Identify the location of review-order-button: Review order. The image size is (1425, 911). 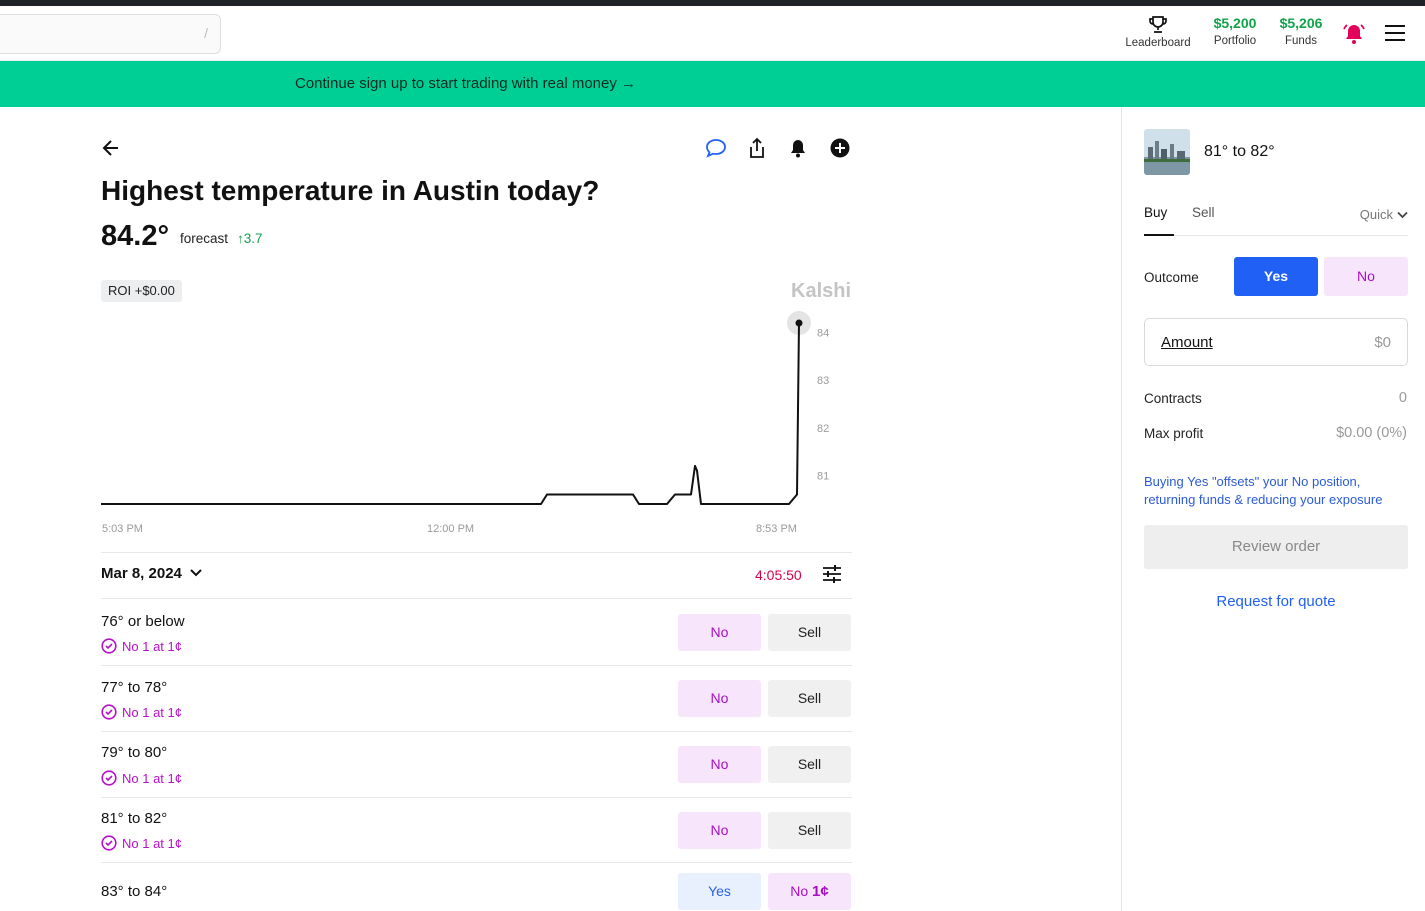
(1276, 547).